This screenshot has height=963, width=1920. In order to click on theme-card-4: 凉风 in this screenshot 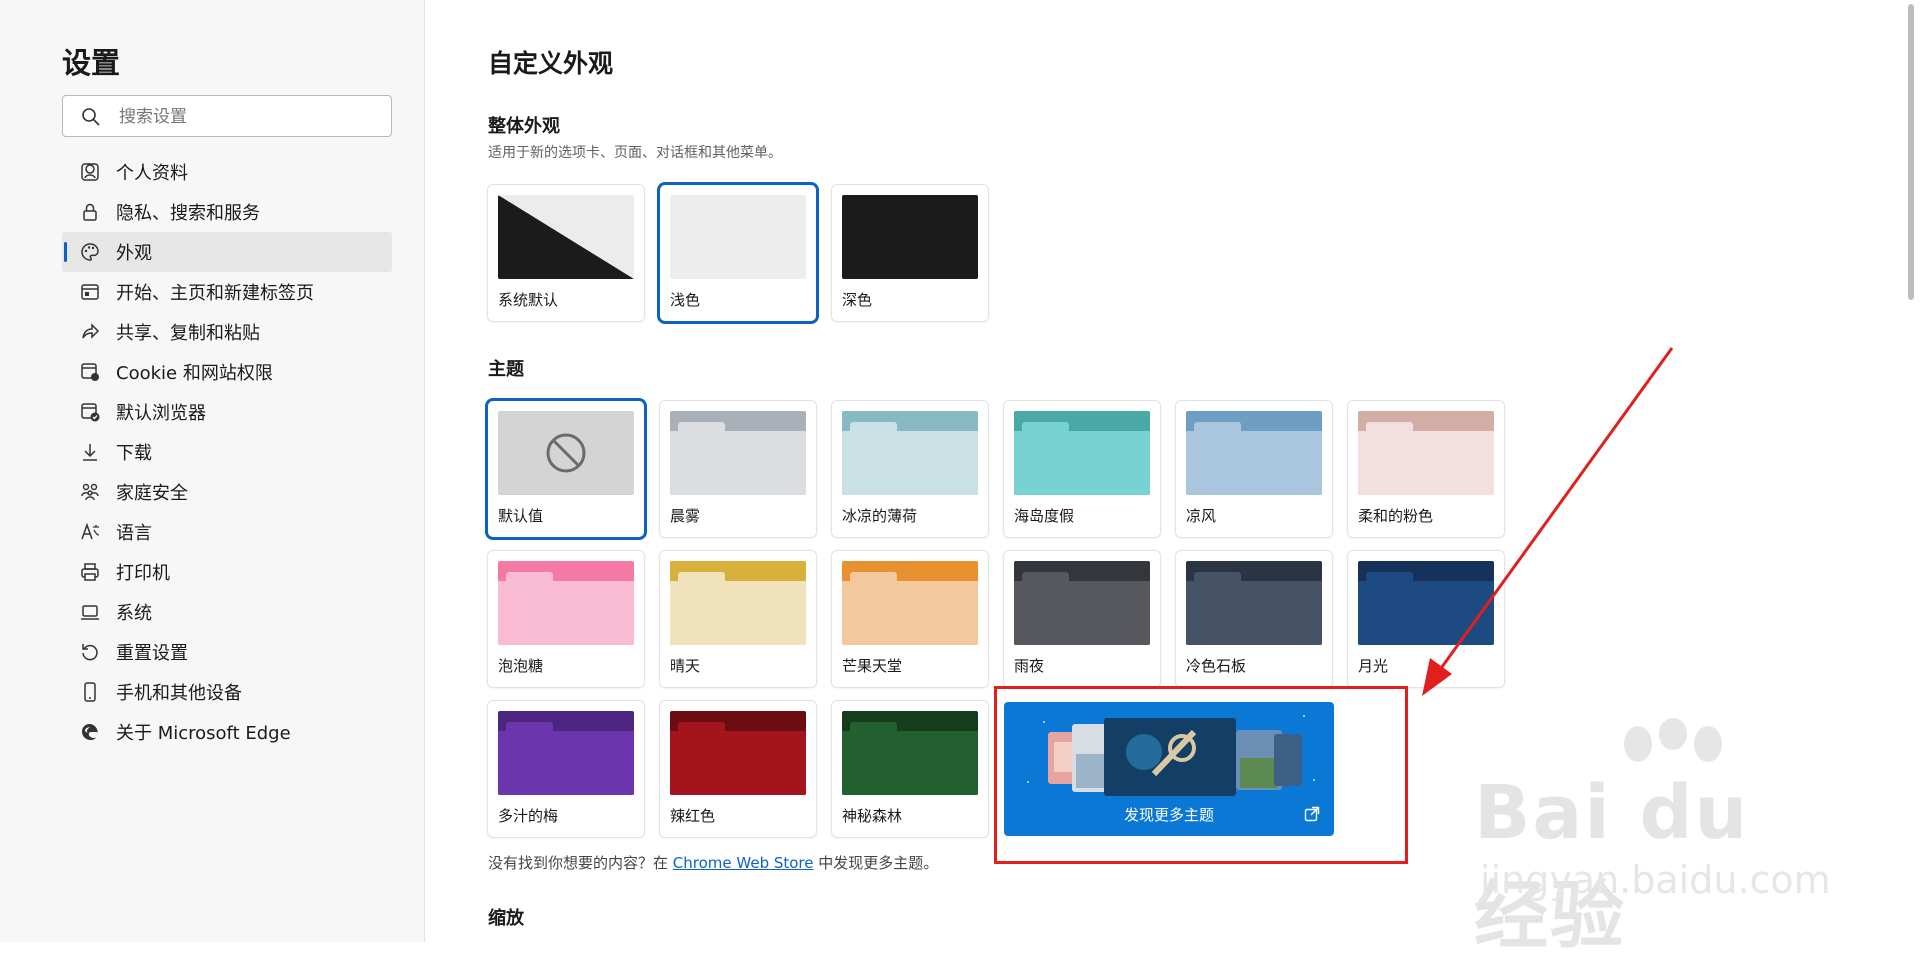, I will do `click(1254, 469)`.